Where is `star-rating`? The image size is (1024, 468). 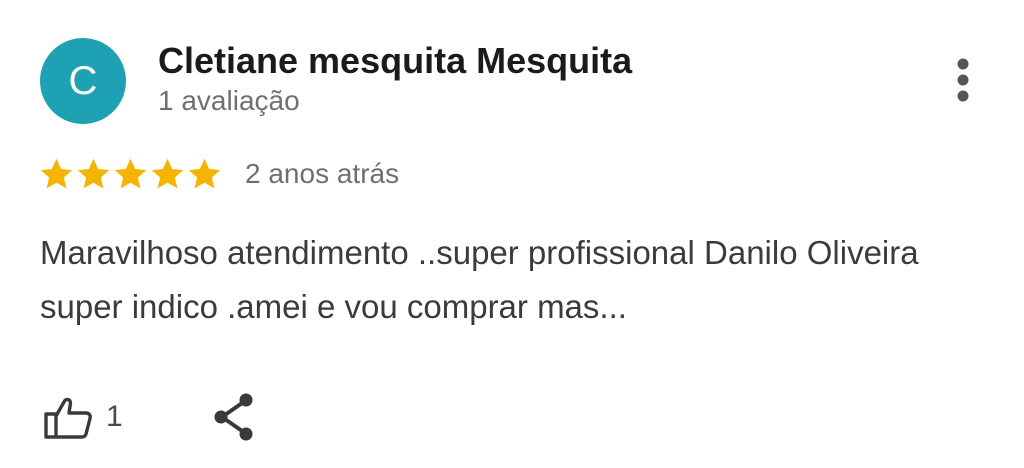 star-rating is located at coordinates (130, 174).